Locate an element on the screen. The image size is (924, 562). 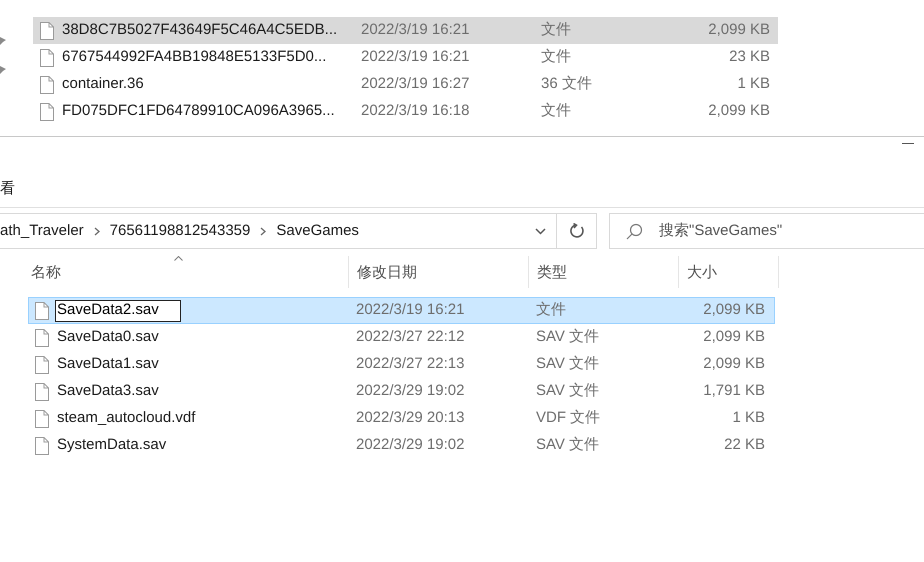
file-date: 2022/3/29 20:13 is located at coordinates (411, 418).